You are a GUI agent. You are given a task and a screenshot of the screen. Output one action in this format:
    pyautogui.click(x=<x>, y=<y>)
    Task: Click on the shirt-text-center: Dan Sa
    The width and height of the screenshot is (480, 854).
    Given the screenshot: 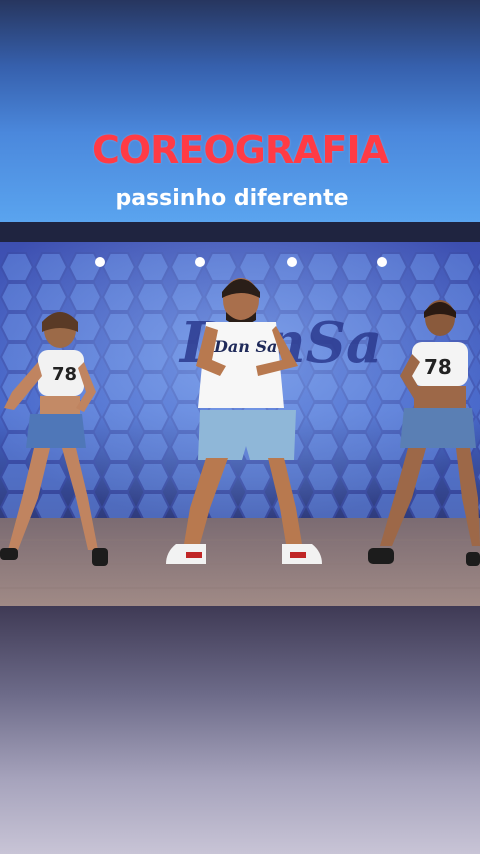 What is the action you would take?
    pyautogui.click(x=245, y=346)
    